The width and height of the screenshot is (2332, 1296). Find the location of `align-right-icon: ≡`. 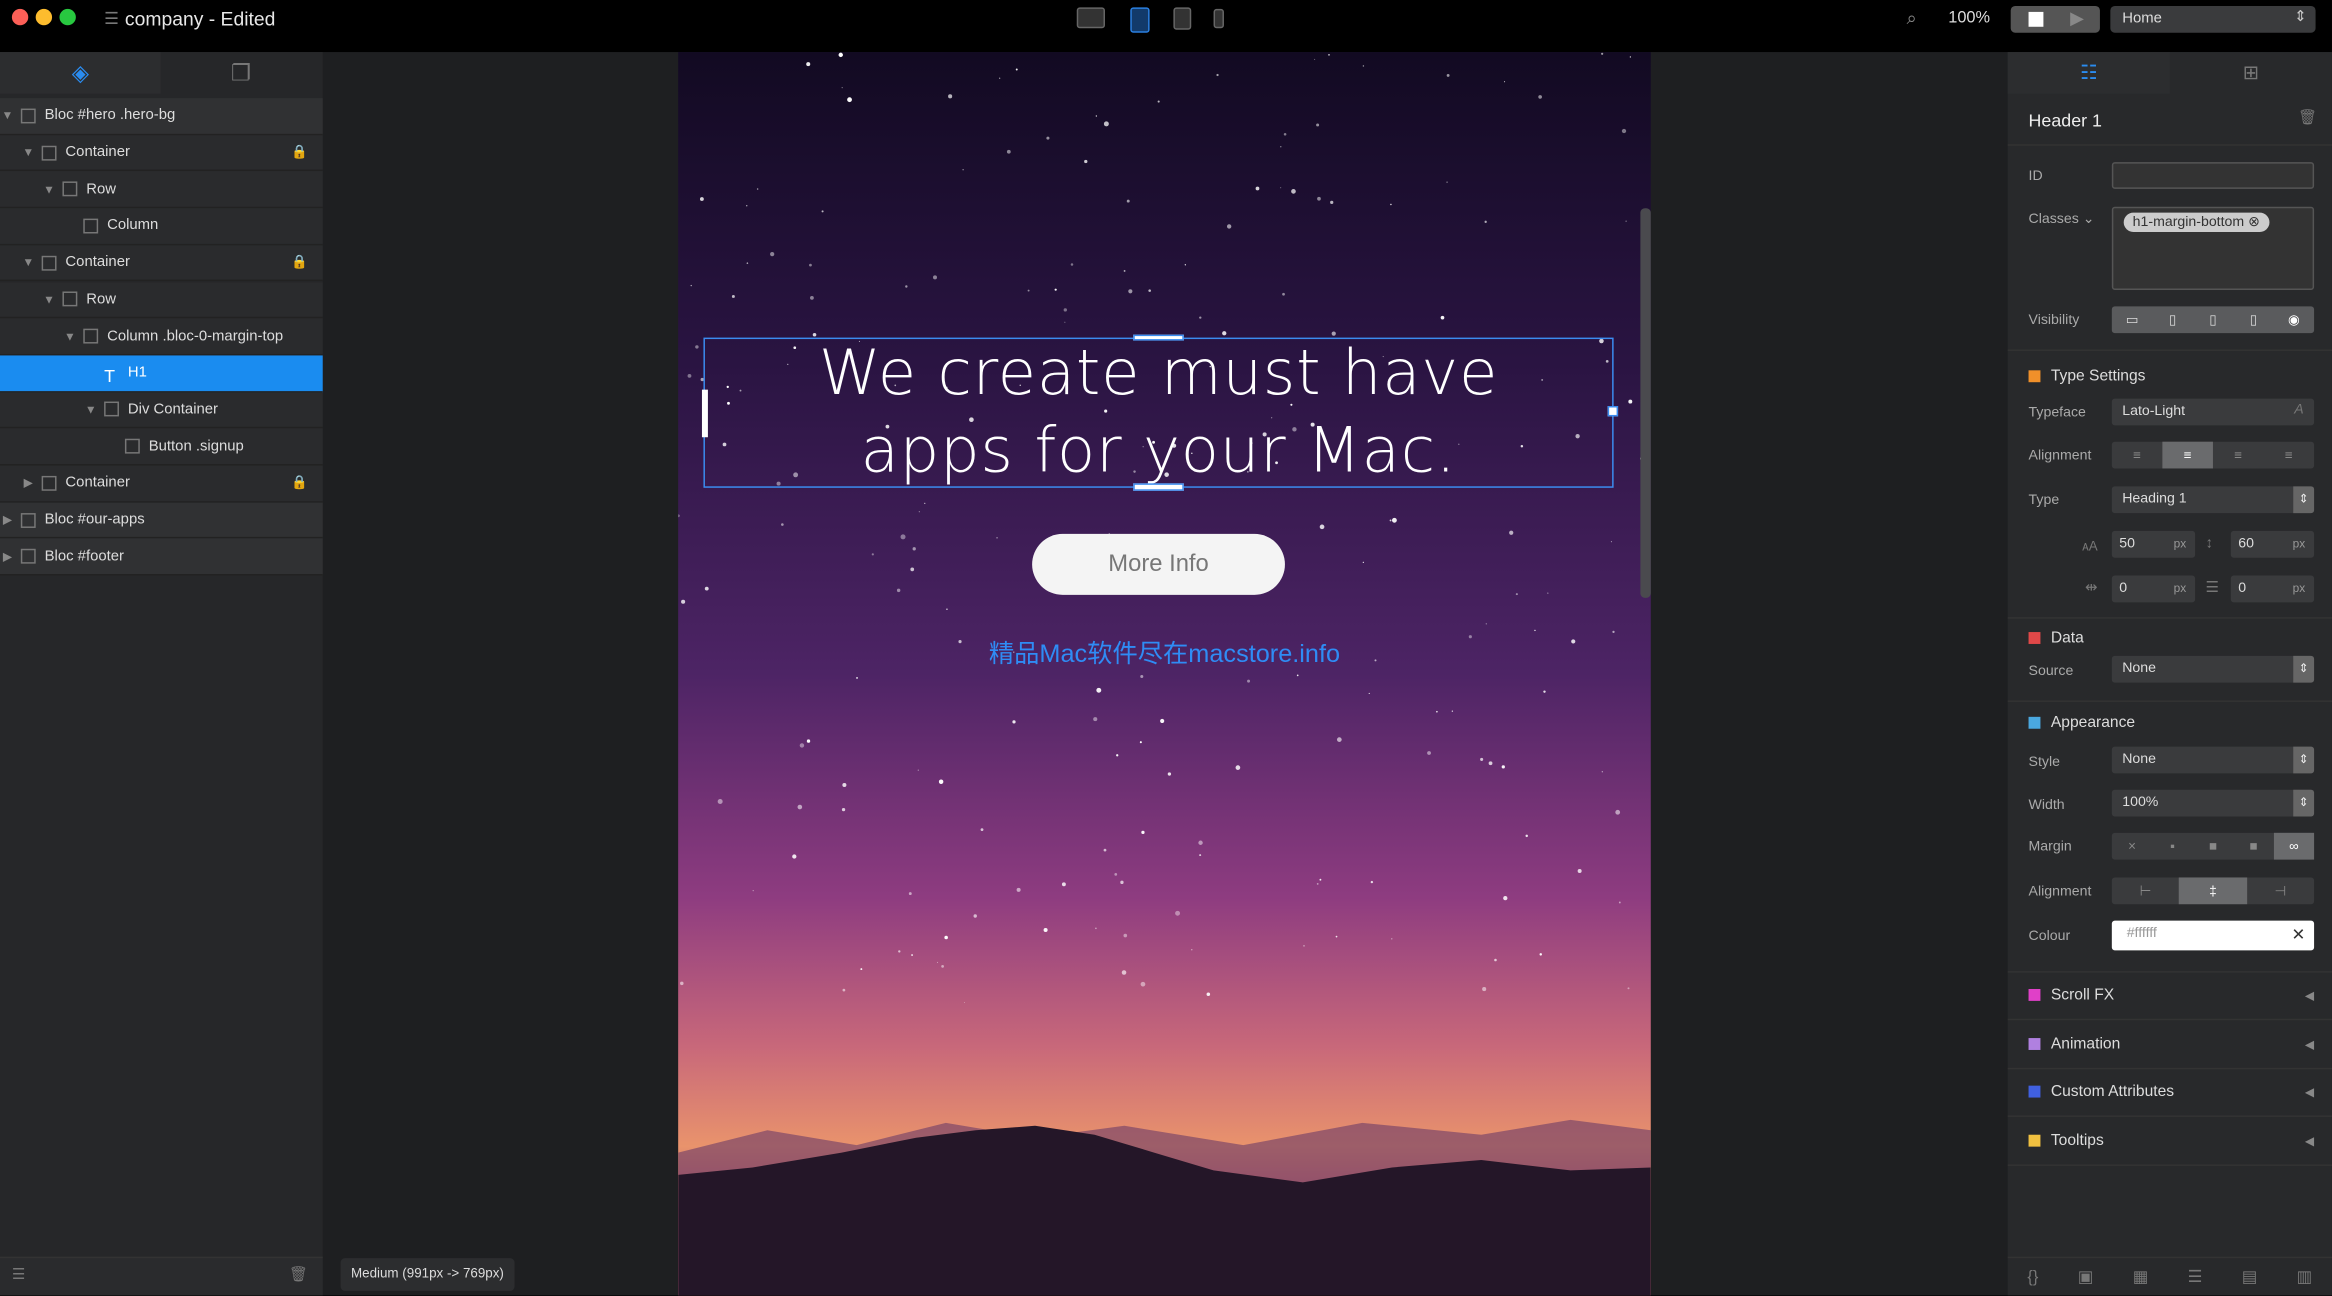

align-right-icon: ≡ is located at coordinates (2238, 455).